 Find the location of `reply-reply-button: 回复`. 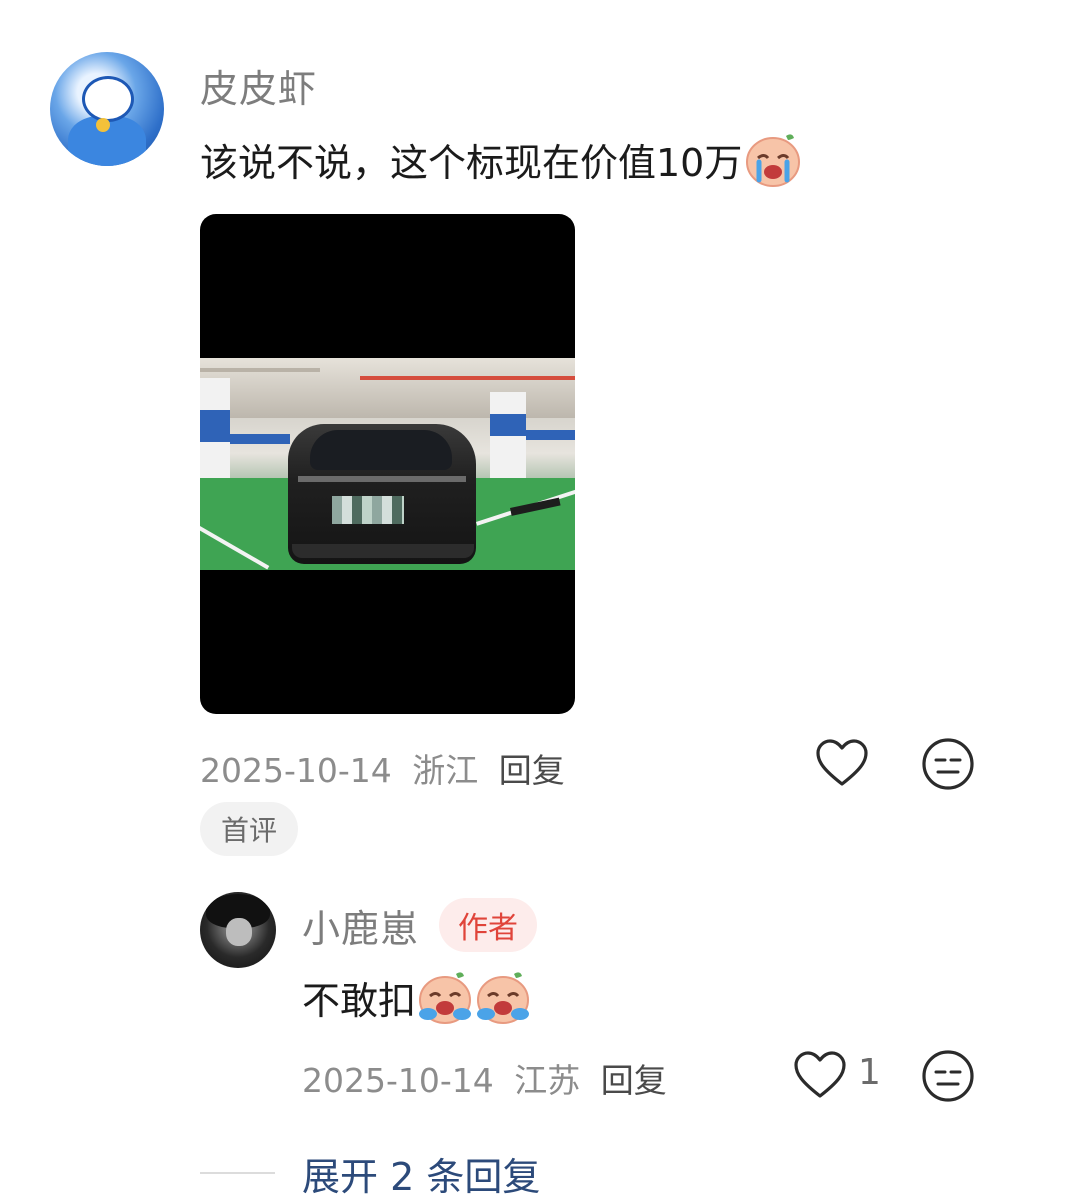

reply-reply-button: 回复 is located at coordinates (634, 1080).